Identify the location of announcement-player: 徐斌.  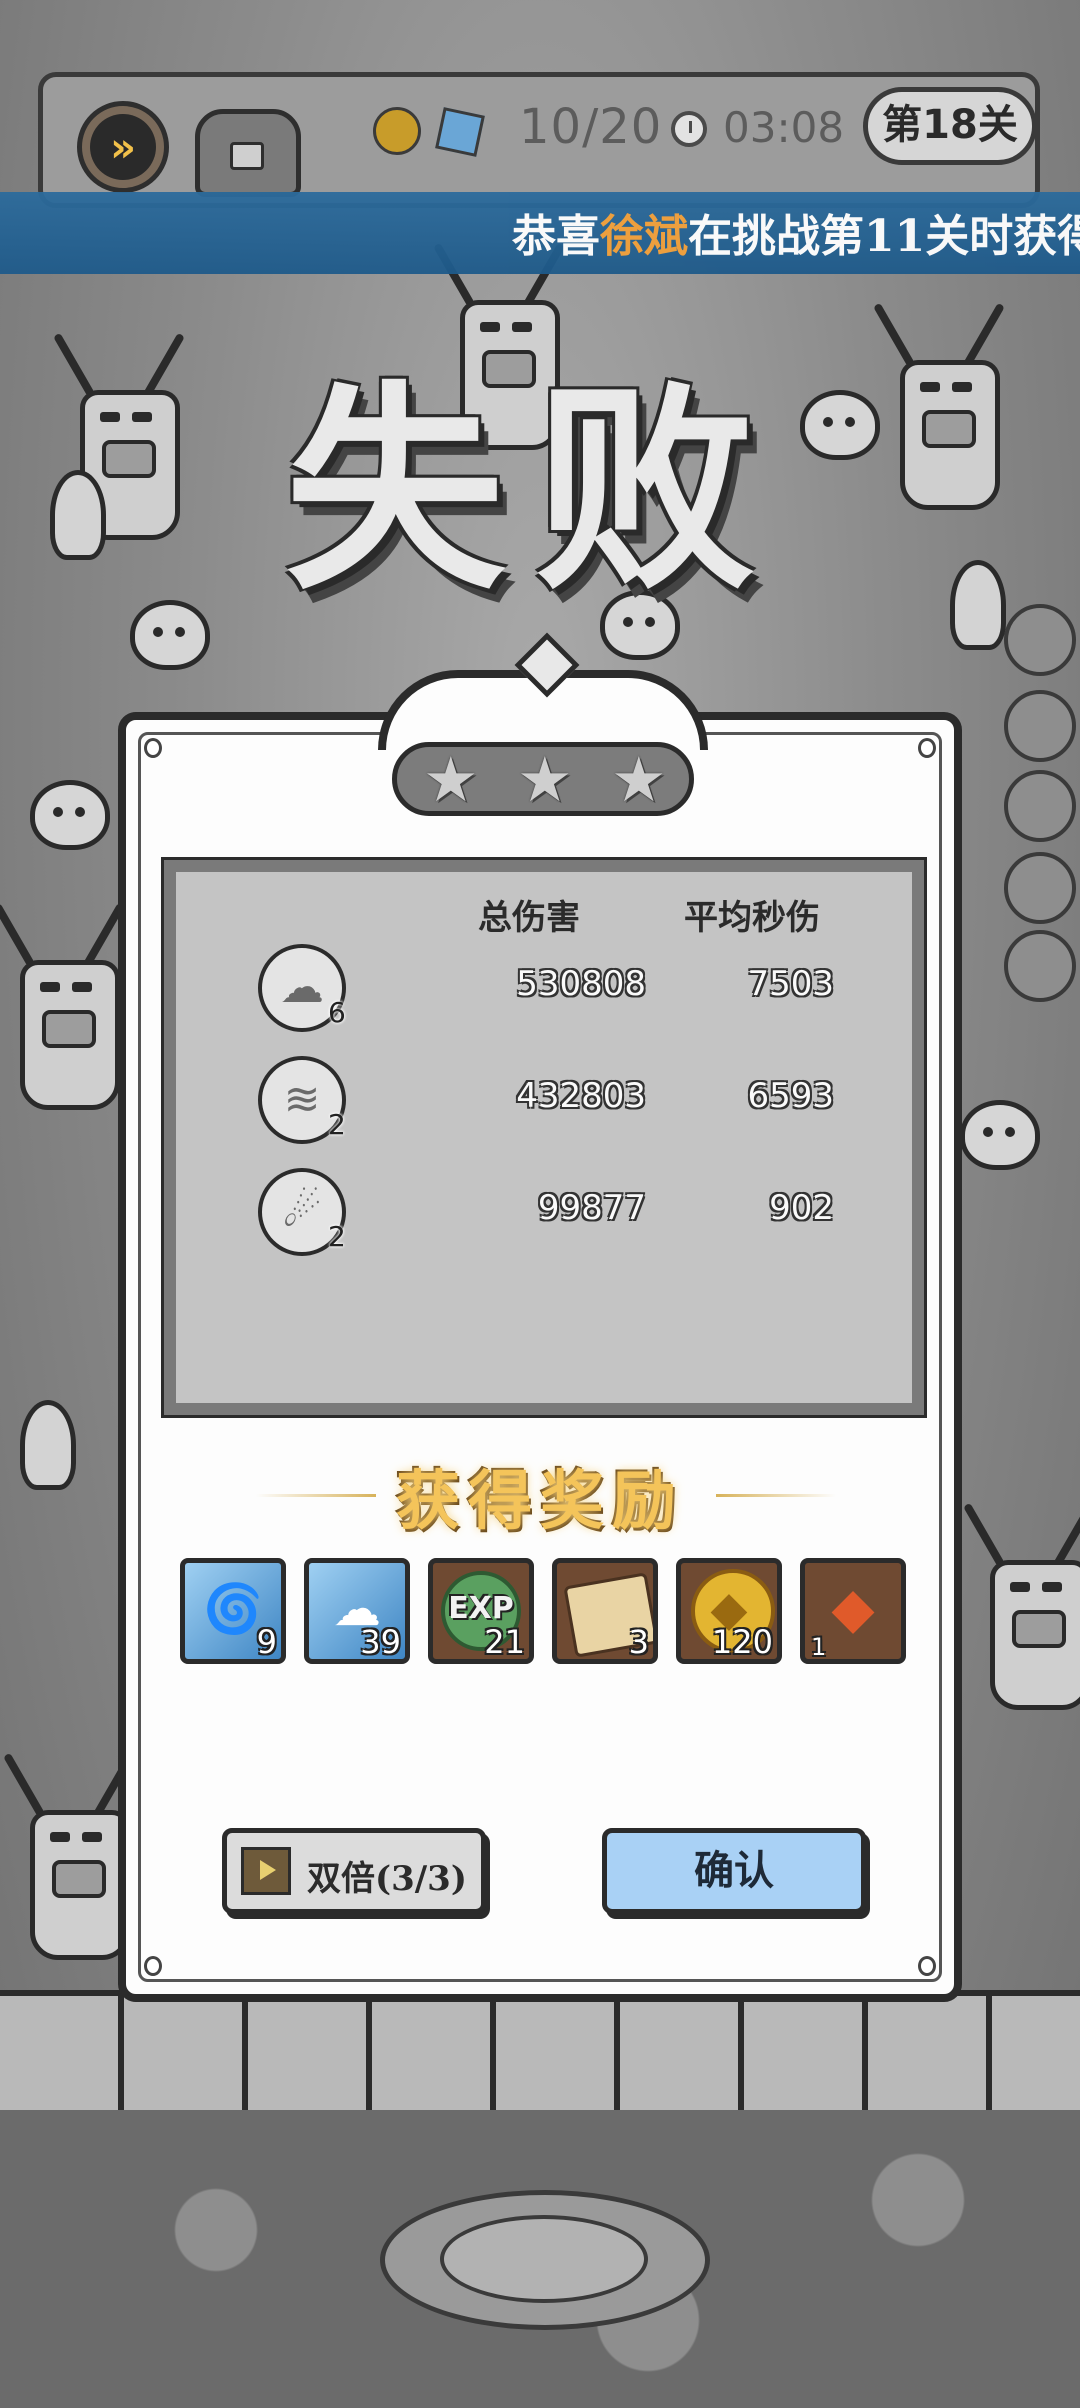
(644, 236).